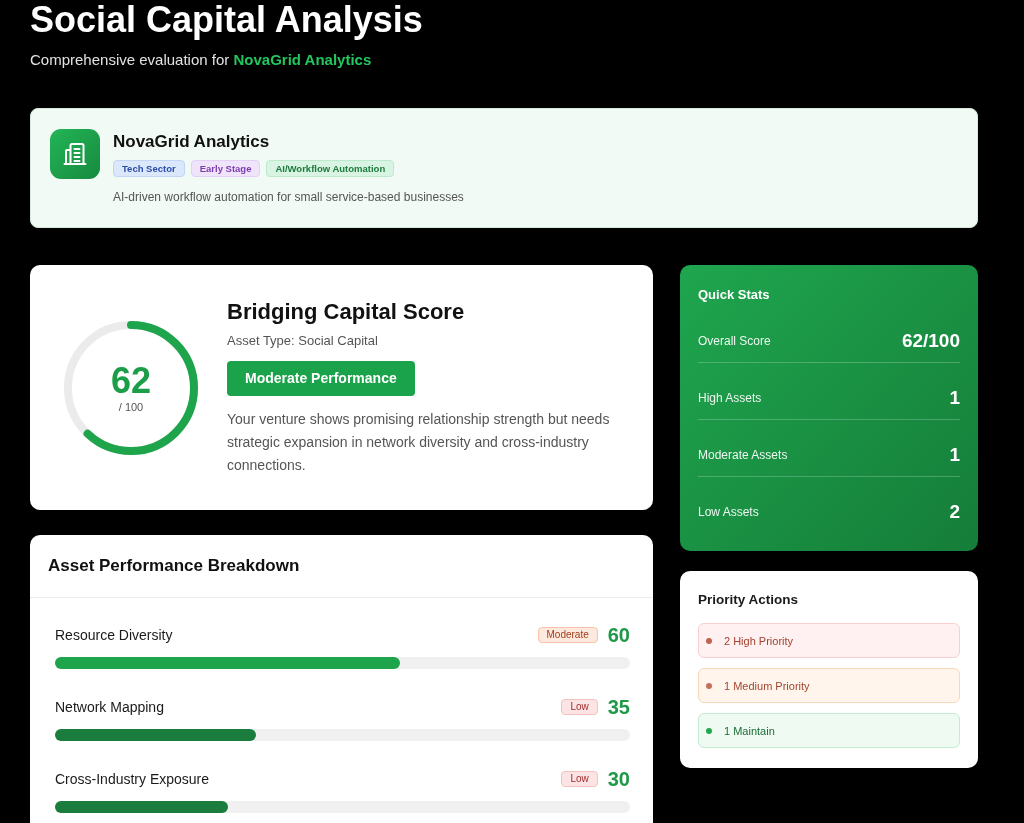 The image size is (1024, 823). Describe the element at coordinates (131, 406) in the screenshot. I see `score-max: / 100` at that location.